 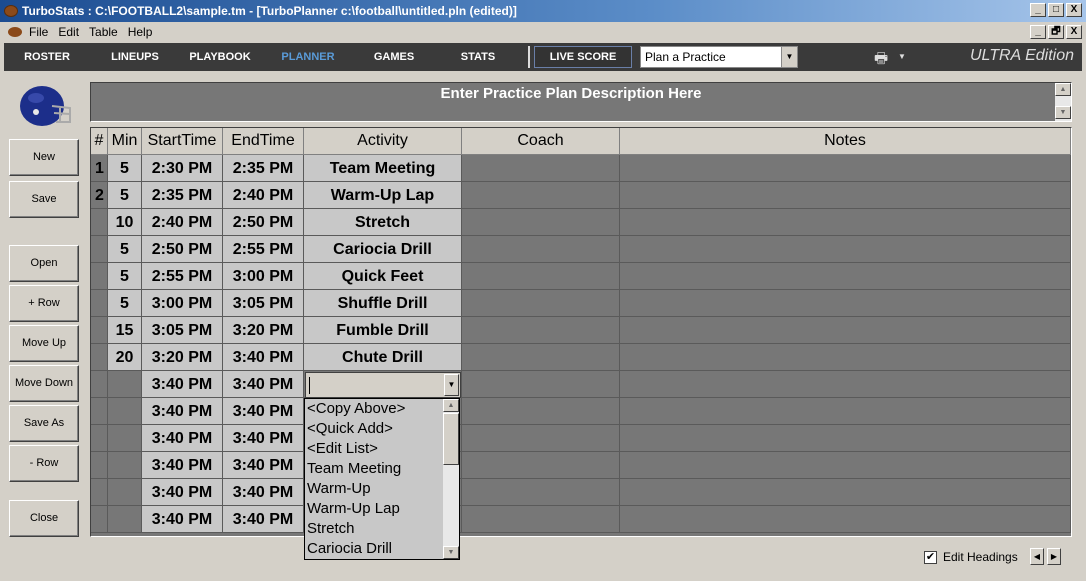 I want to click on activity-cell: Stretch, so click(x=383, y=222).